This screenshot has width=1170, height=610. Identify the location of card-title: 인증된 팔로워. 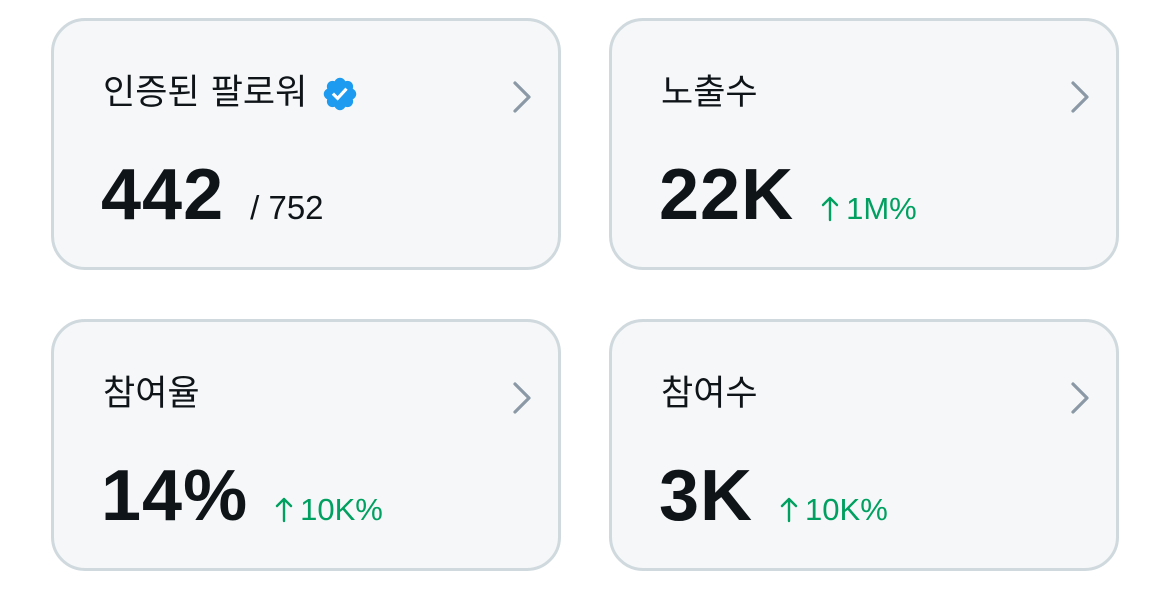
(205, 93).